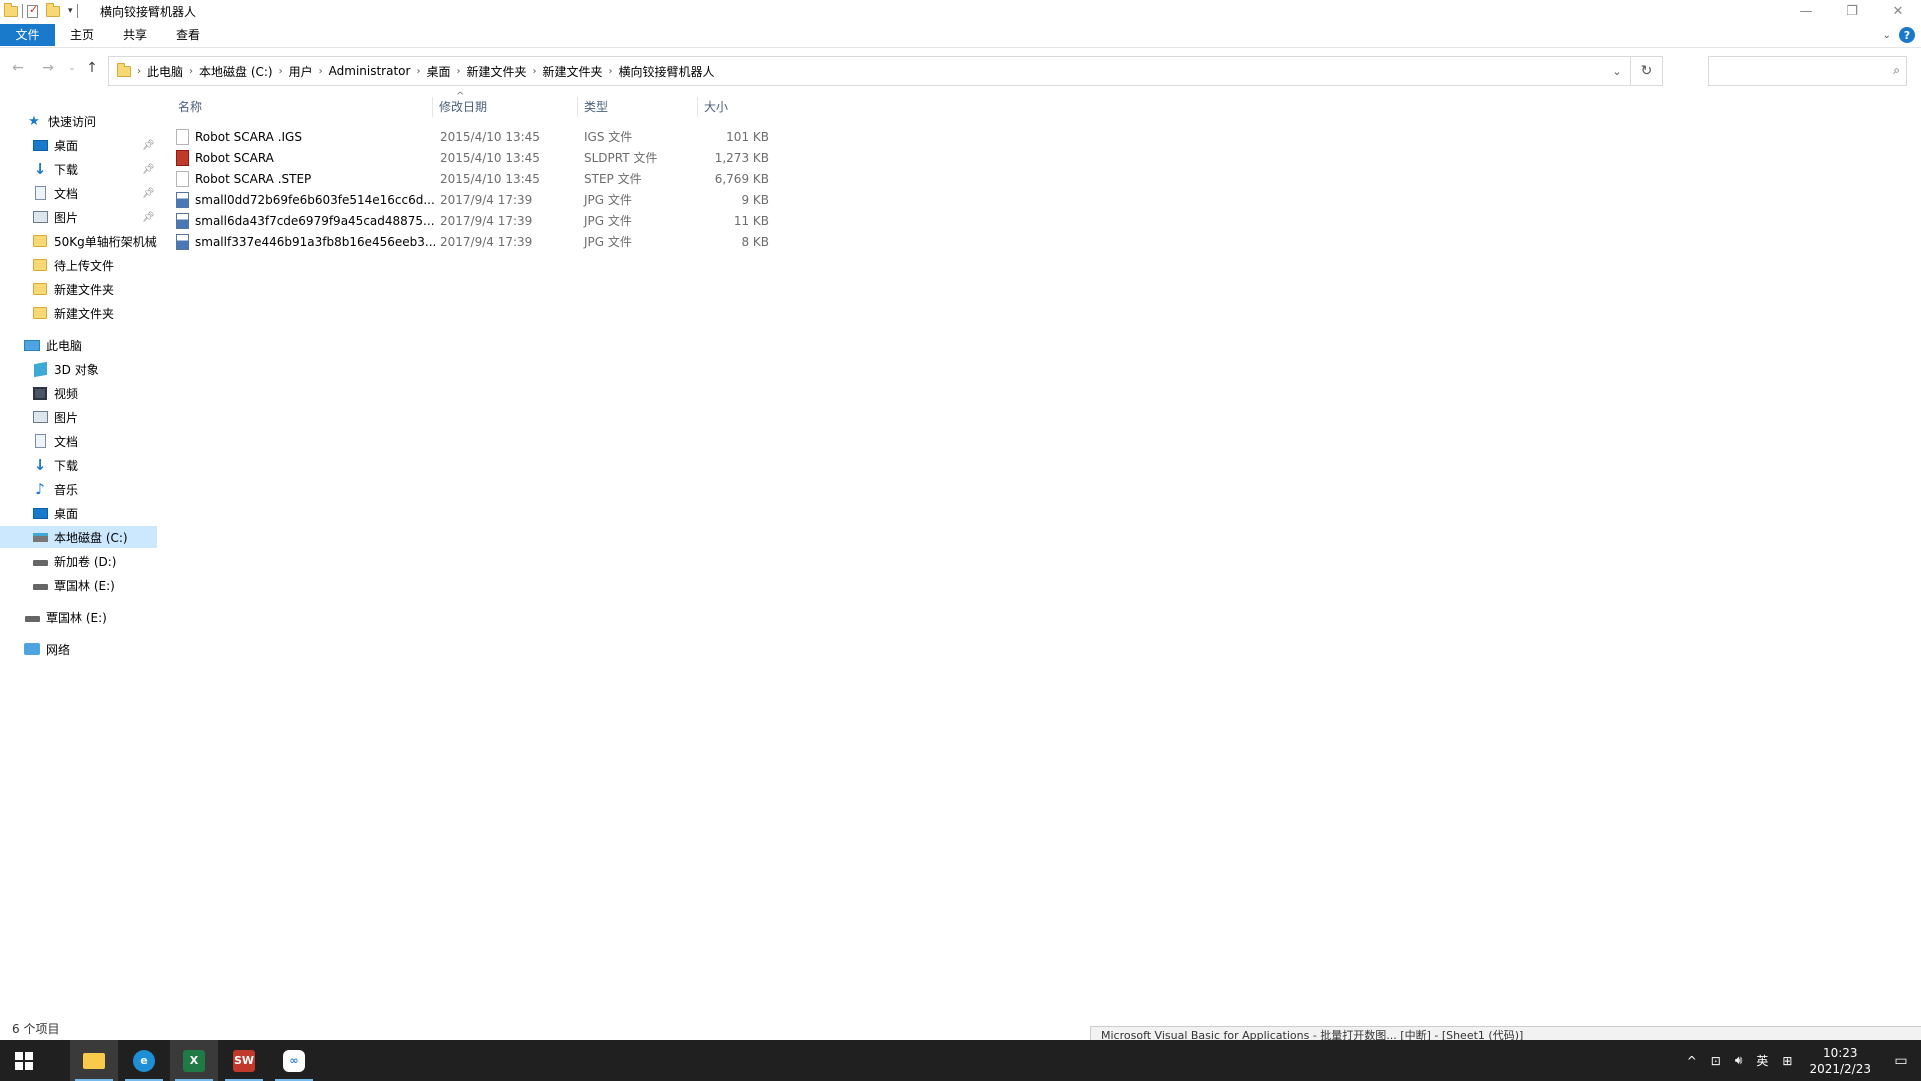 Image resolution: width=1921 pixels, height=1081 pixels. What do you see at coordinates (1646, 71) in the screenshot?
I see `refresh-icon: ↻` at bounding box center [1646, 71].